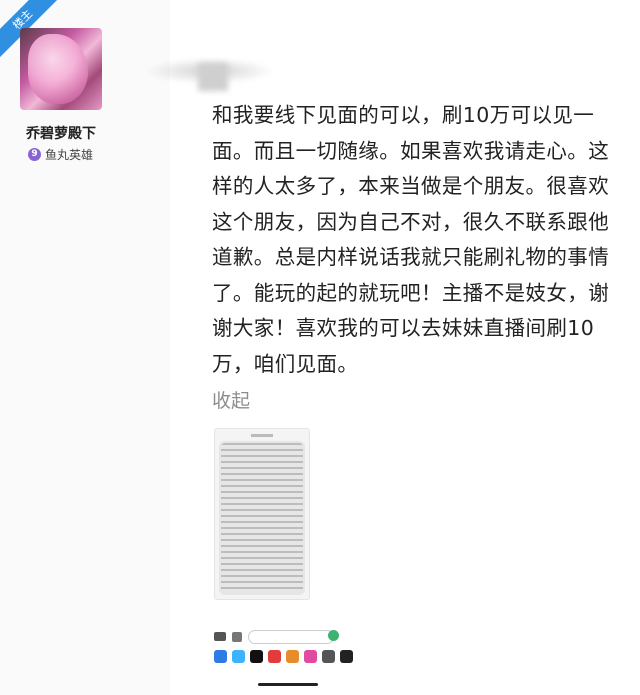 This screenshot has width=640, height=695. I want to click on app-store-icon, so click(237, 637).